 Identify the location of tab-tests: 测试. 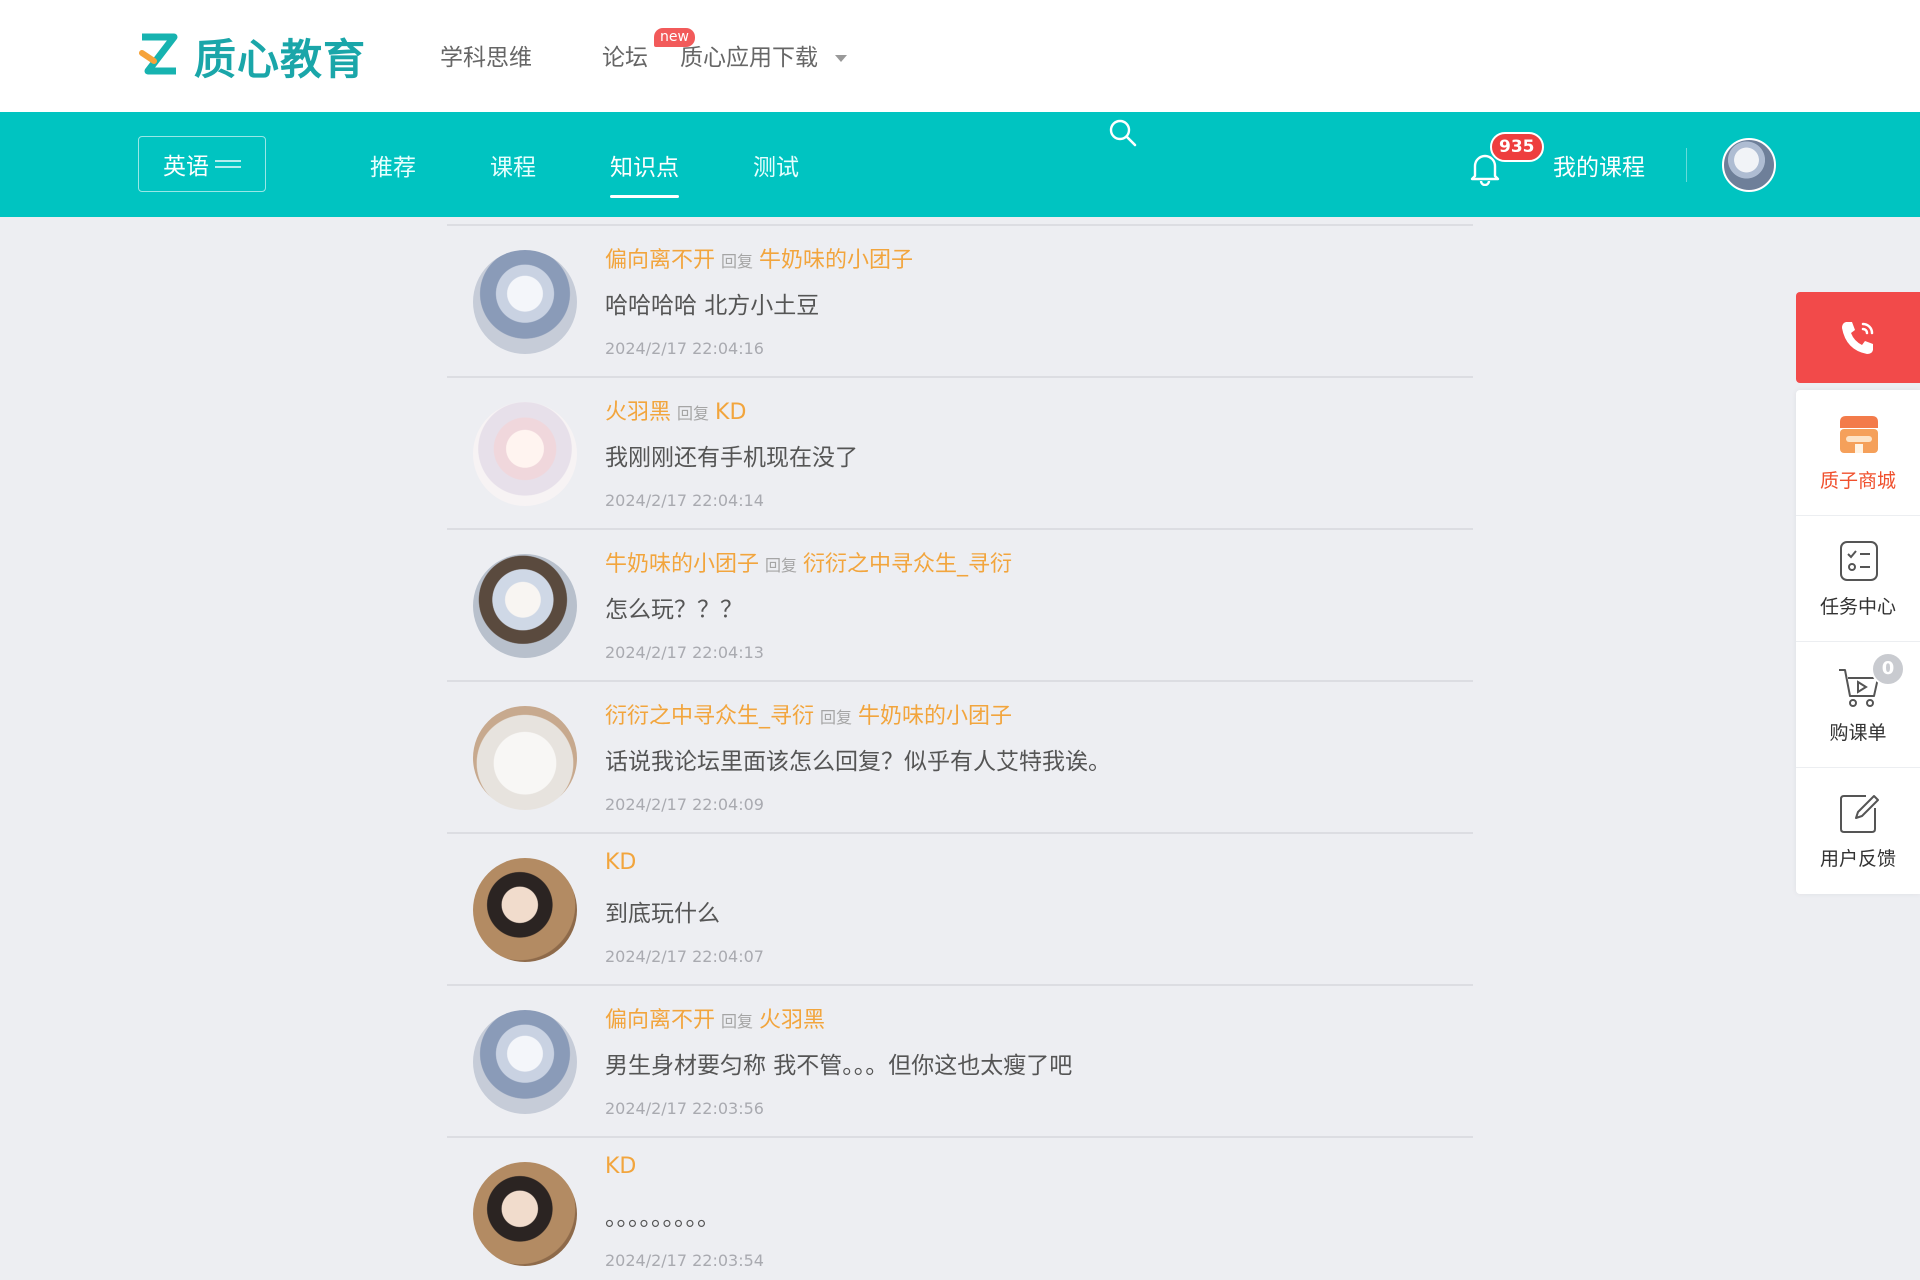
(776, 165).